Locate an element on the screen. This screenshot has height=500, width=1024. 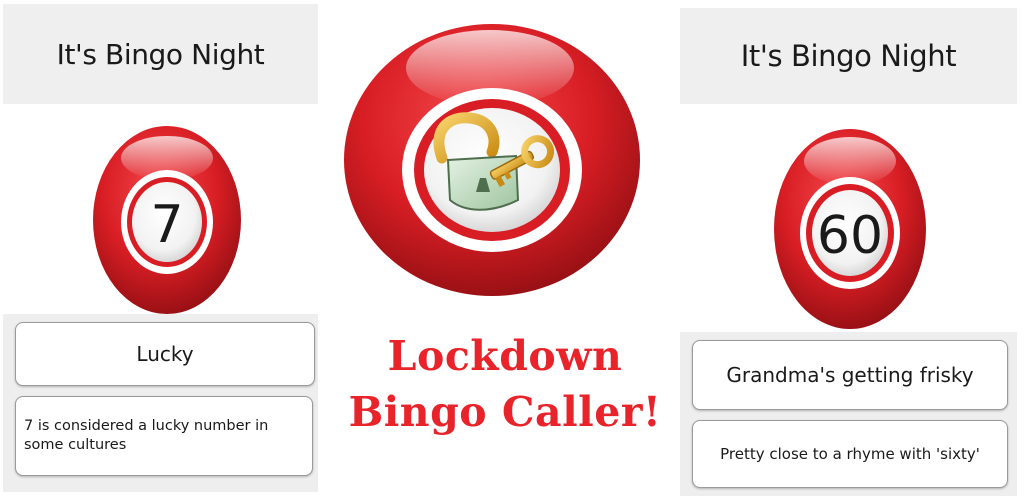
ball-number: 60 is located at coordinates (850, 236).